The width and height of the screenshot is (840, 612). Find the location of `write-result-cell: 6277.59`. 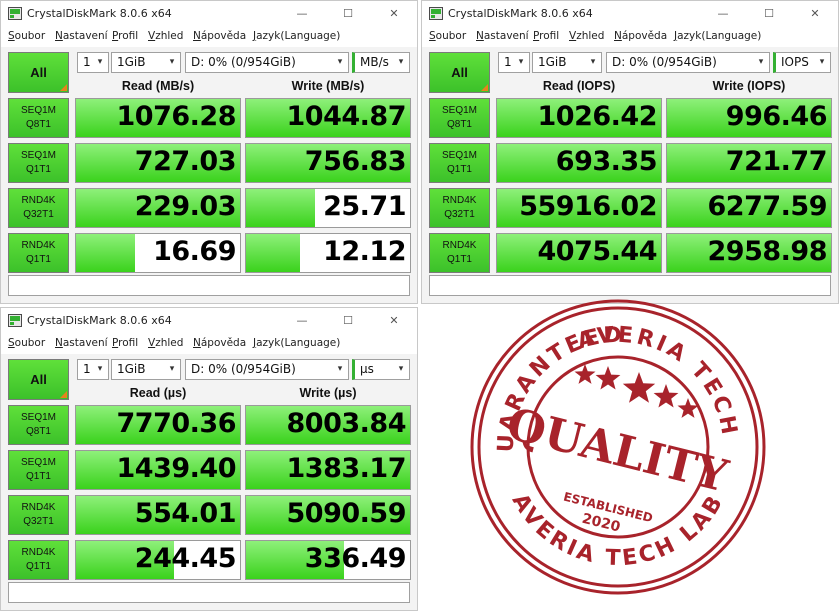

write-result-cell: 6277.59 is located at coordinates (749, 208).